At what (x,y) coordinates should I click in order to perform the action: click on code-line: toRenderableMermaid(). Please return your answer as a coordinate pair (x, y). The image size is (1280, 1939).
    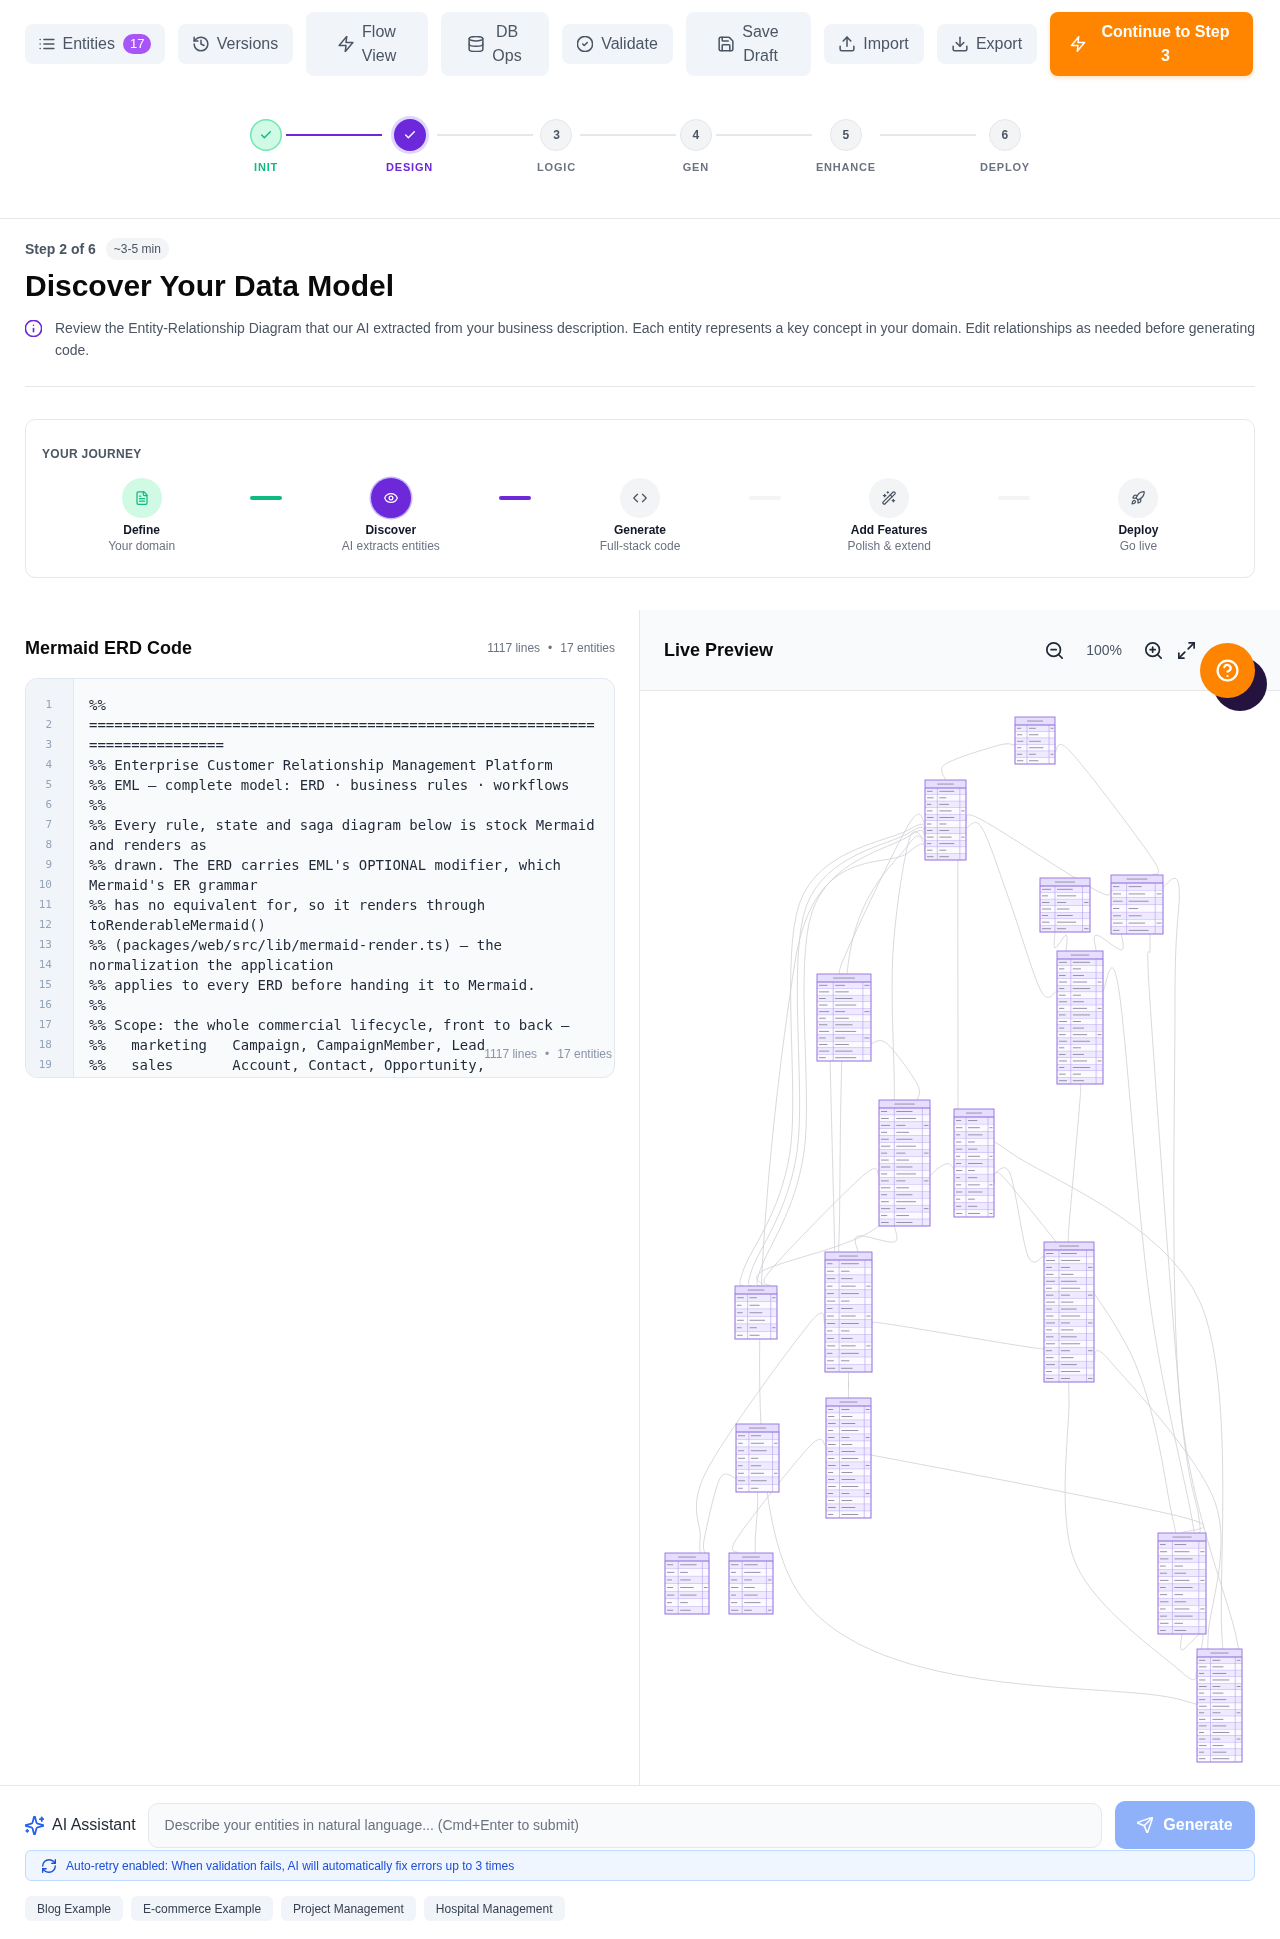
    Looking at the image, I should click on (177, 925).